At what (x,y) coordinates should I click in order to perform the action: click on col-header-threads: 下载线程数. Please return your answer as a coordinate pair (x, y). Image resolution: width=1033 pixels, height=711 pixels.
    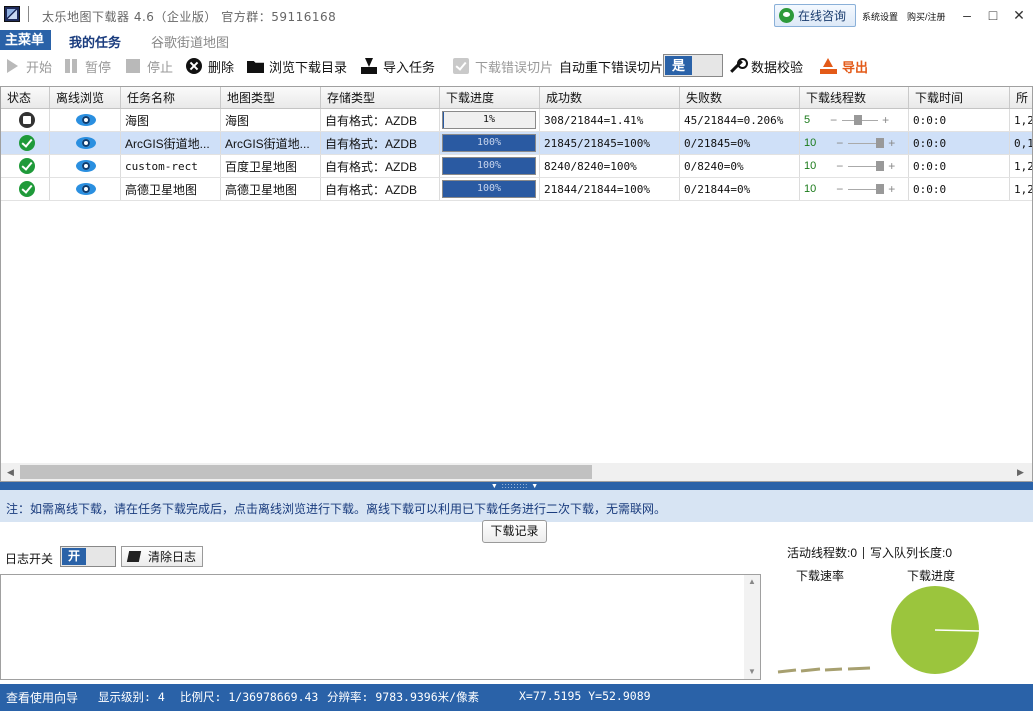
    Looking at the image, I should click on (854, 97).